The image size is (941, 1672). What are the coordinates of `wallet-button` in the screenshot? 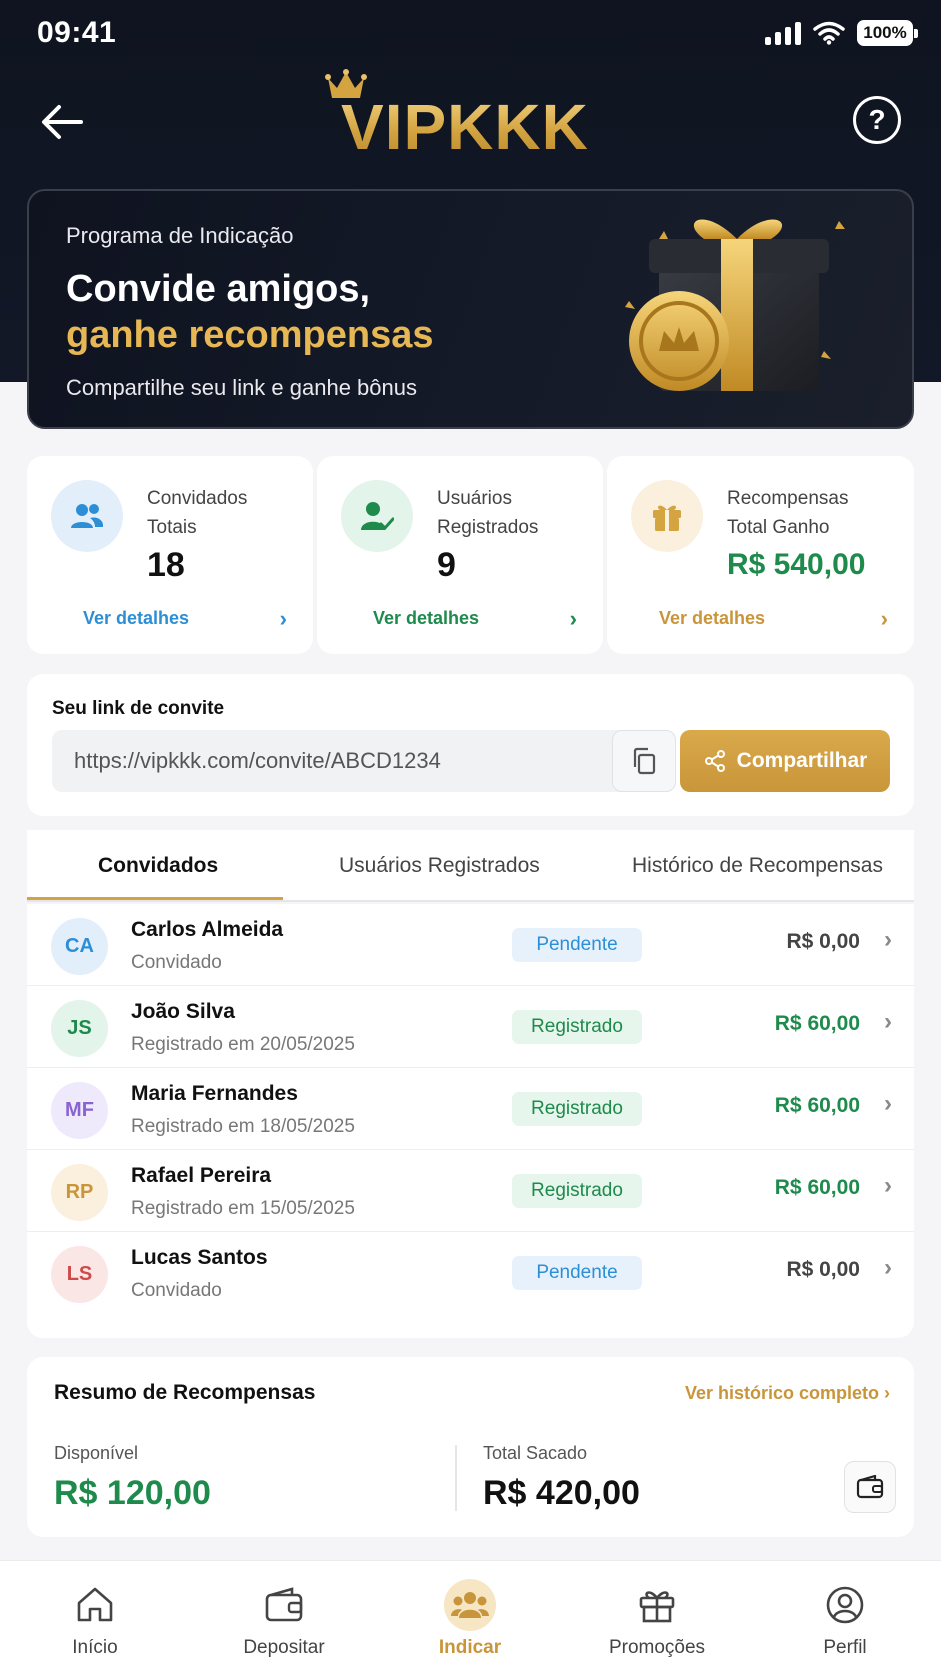 It's located at (870, 1487).